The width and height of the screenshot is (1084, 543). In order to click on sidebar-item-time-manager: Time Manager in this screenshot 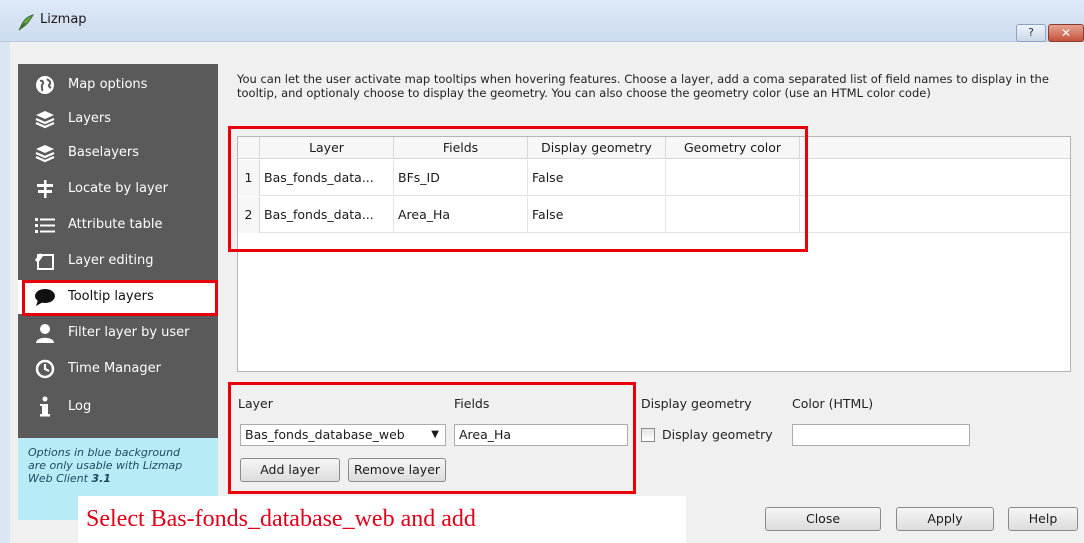, I will do `click(118, 369)`.